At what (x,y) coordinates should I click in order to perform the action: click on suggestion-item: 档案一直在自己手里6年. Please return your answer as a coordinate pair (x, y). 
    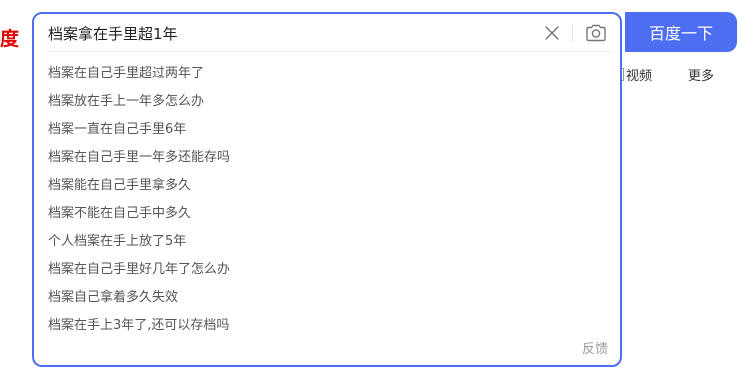
    Looking at the image, I should click on (327, 130).